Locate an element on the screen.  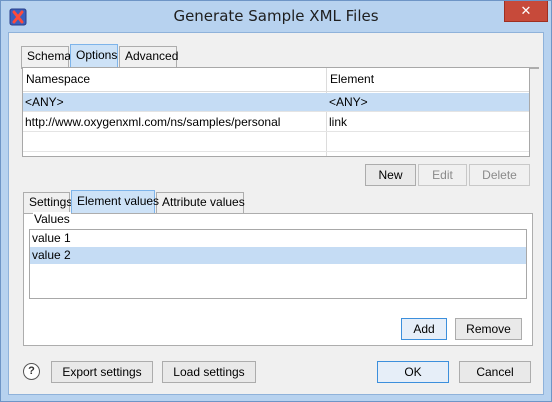
tab-settings: Settings is located at coordinates (47, 202).